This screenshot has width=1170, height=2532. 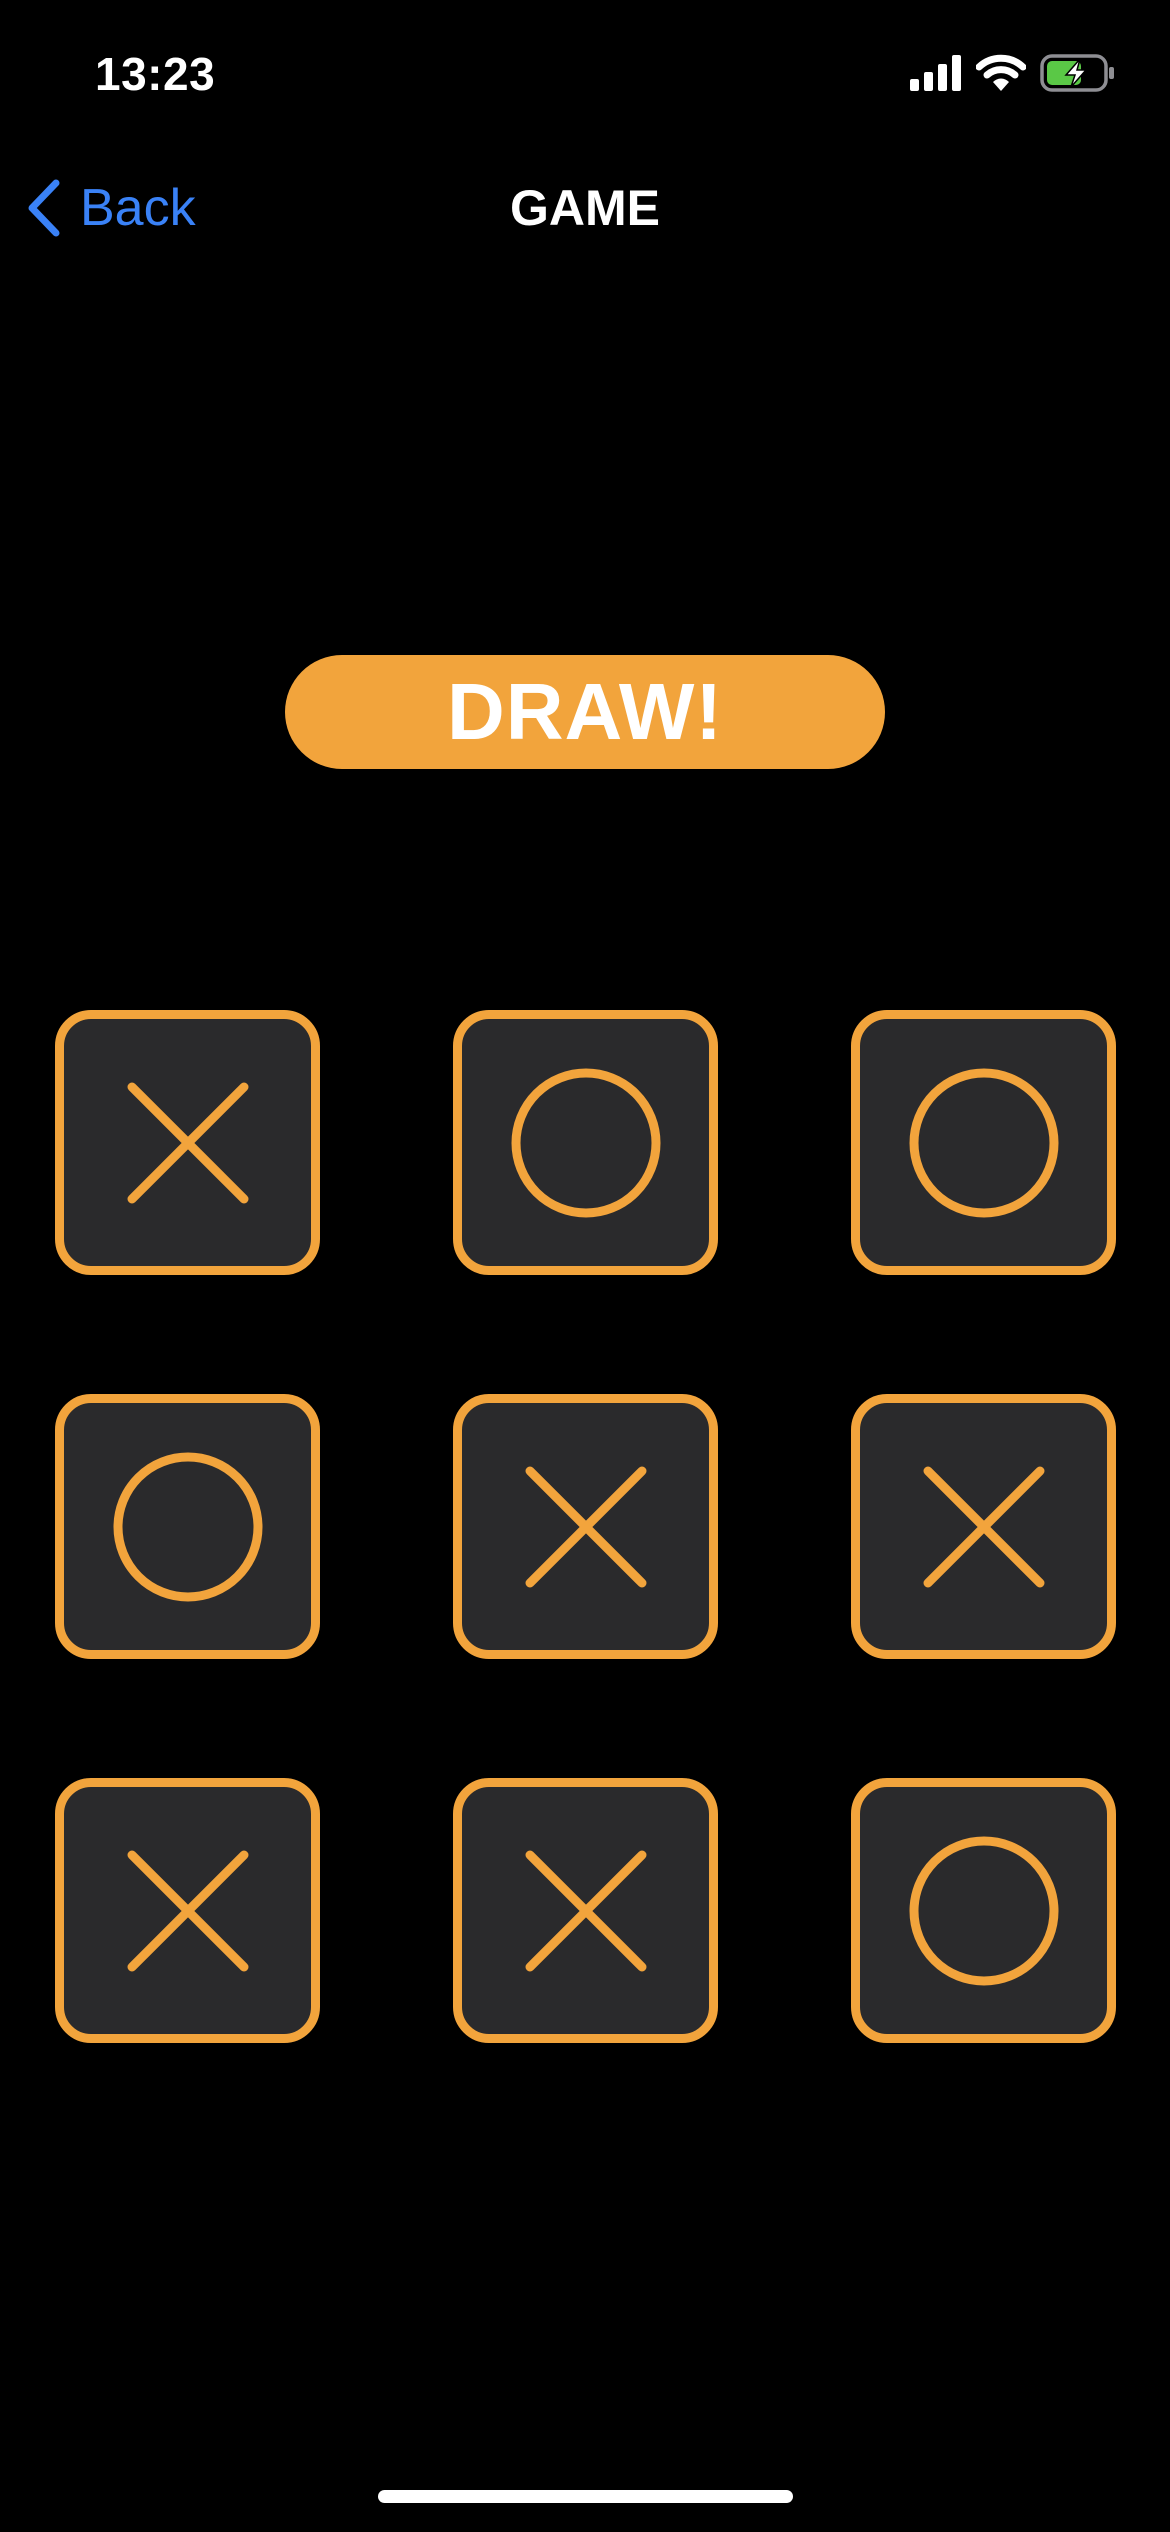 I want to click on result-banner: DRAW!, so click(x=585, y=712).